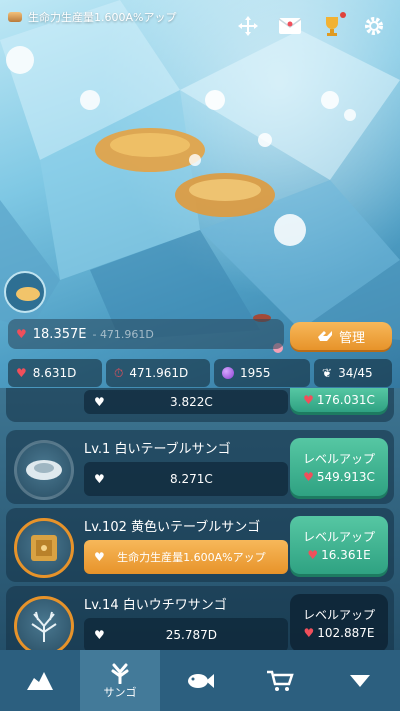  What do you see at coordinates (102, 17) in the screenshot?
I see `bonus-banner-text: 生命力生産量1.600A%アップ` at bounding box center [102, 17].